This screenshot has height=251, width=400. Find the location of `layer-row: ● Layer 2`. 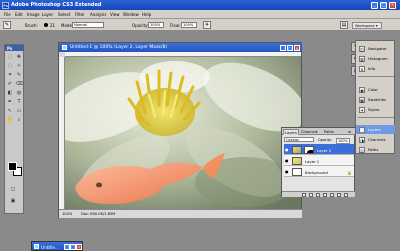

layer-row: ● Layer 2 is located at coordinates (319, 149).